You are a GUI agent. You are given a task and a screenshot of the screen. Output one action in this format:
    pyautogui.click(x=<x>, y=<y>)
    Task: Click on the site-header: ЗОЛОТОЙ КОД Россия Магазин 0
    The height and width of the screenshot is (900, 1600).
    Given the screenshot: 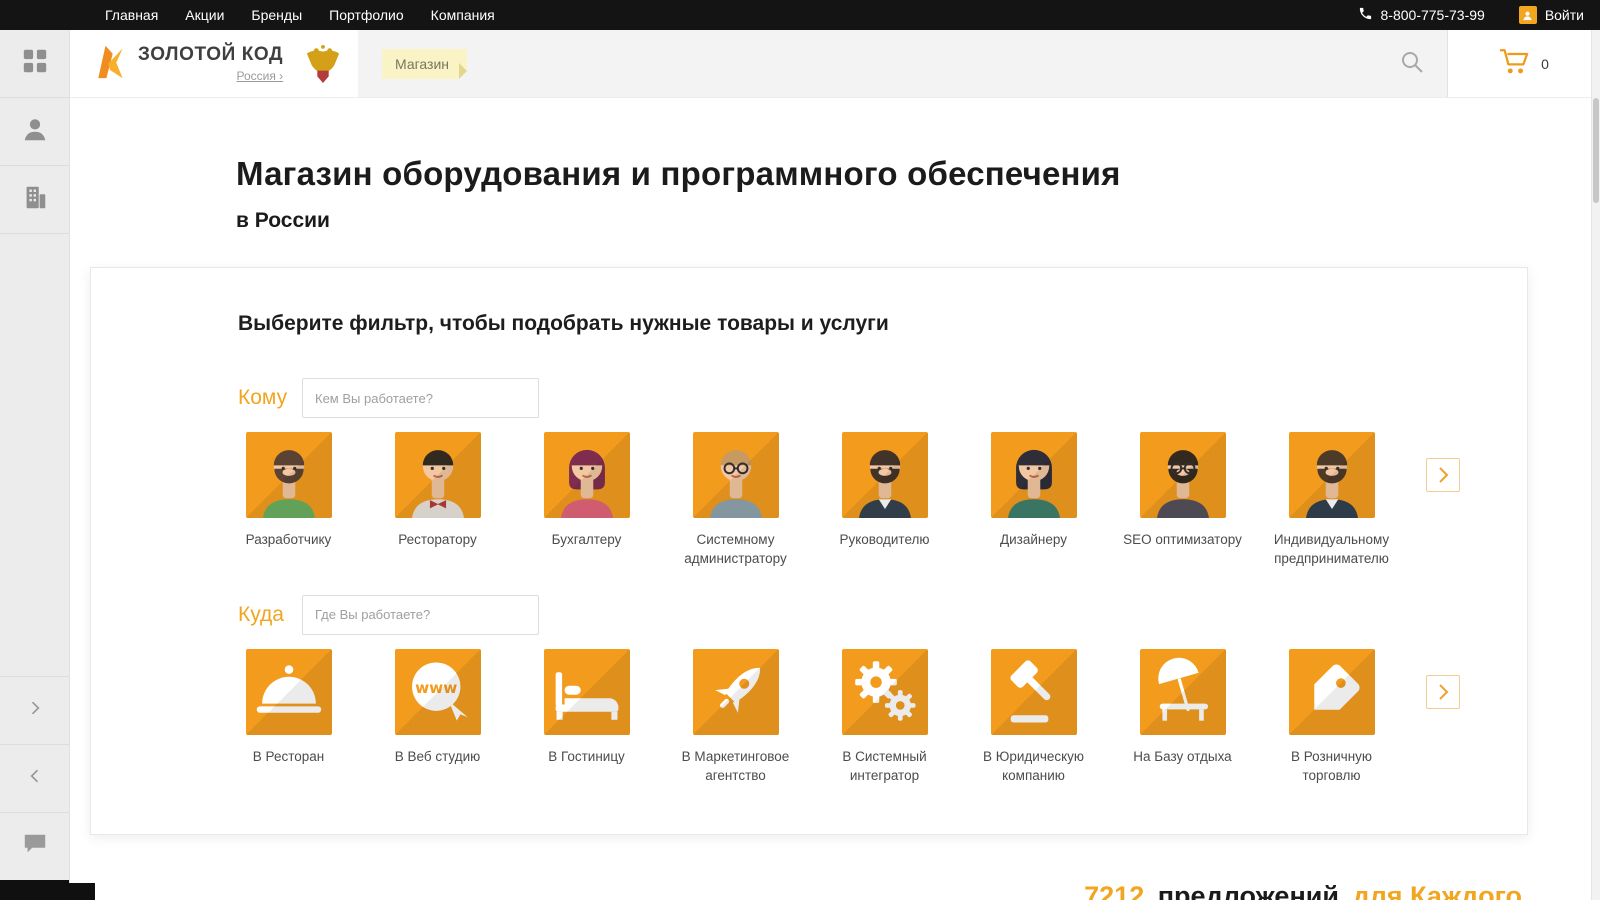 What is the action you would take?
    pyautogui.click(x=835, y=64)
    